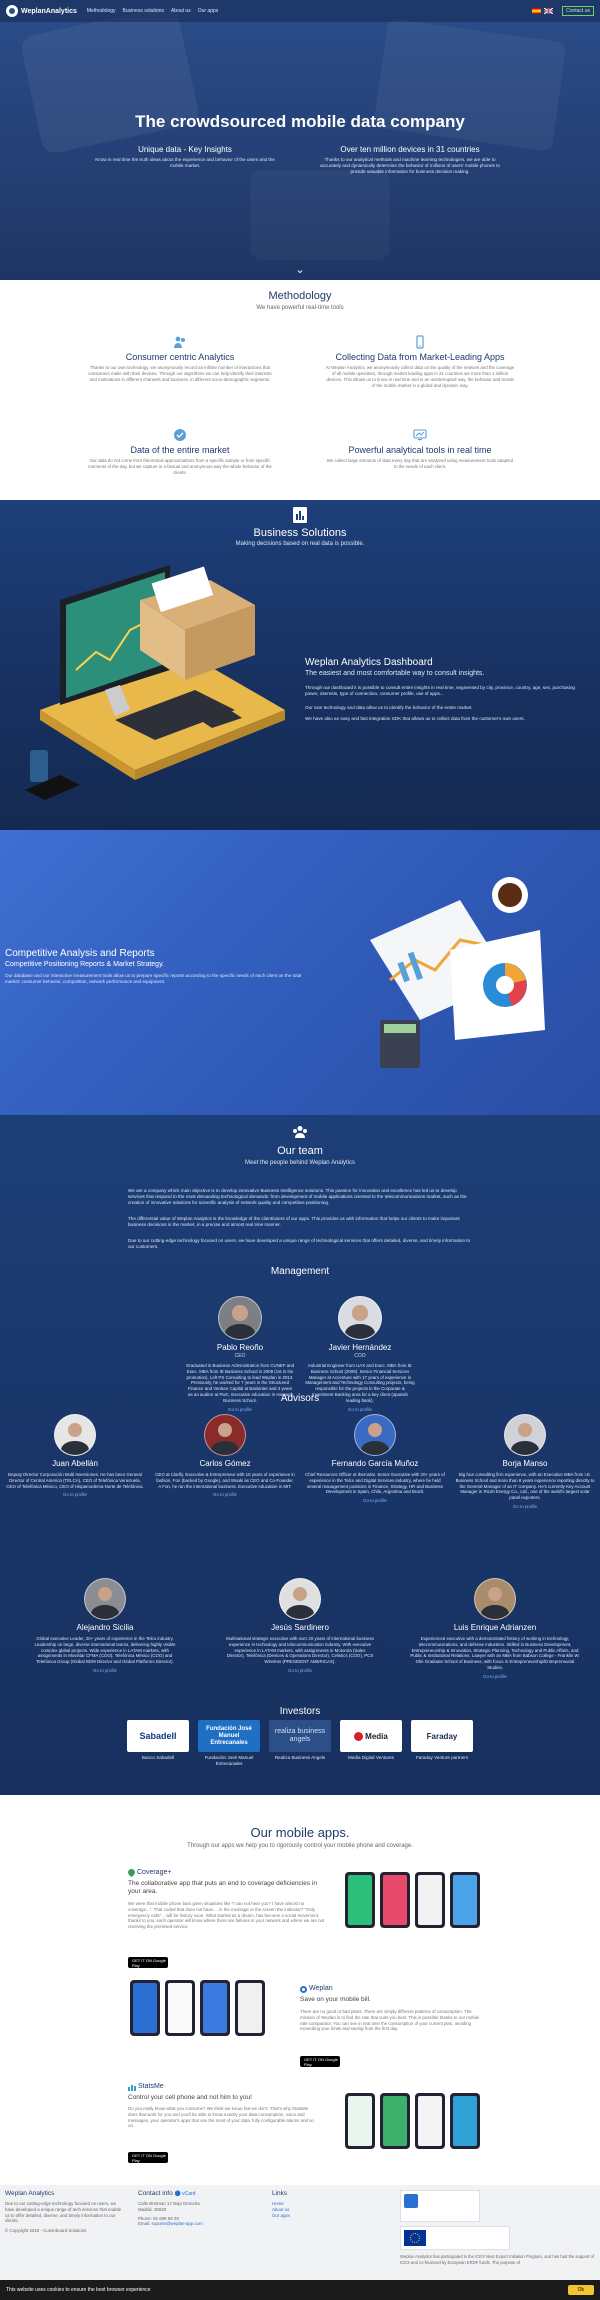  I want to click on eu-flag-icon, so click(415, 2238).